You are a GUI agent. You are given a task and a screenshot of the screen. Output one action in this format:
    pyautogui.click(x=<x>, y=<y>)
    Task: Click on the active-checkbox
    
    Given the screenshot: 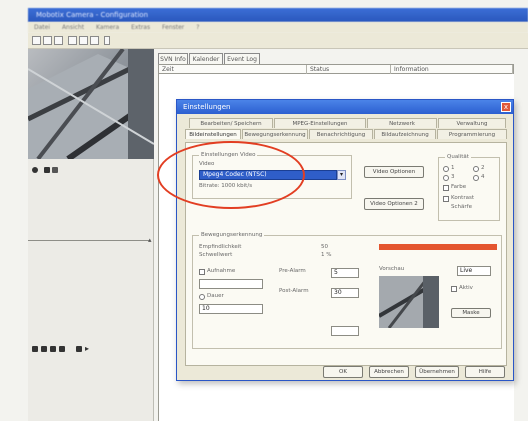 What is the action you would take?
    pyautogui.click(x=454, y=289)
    